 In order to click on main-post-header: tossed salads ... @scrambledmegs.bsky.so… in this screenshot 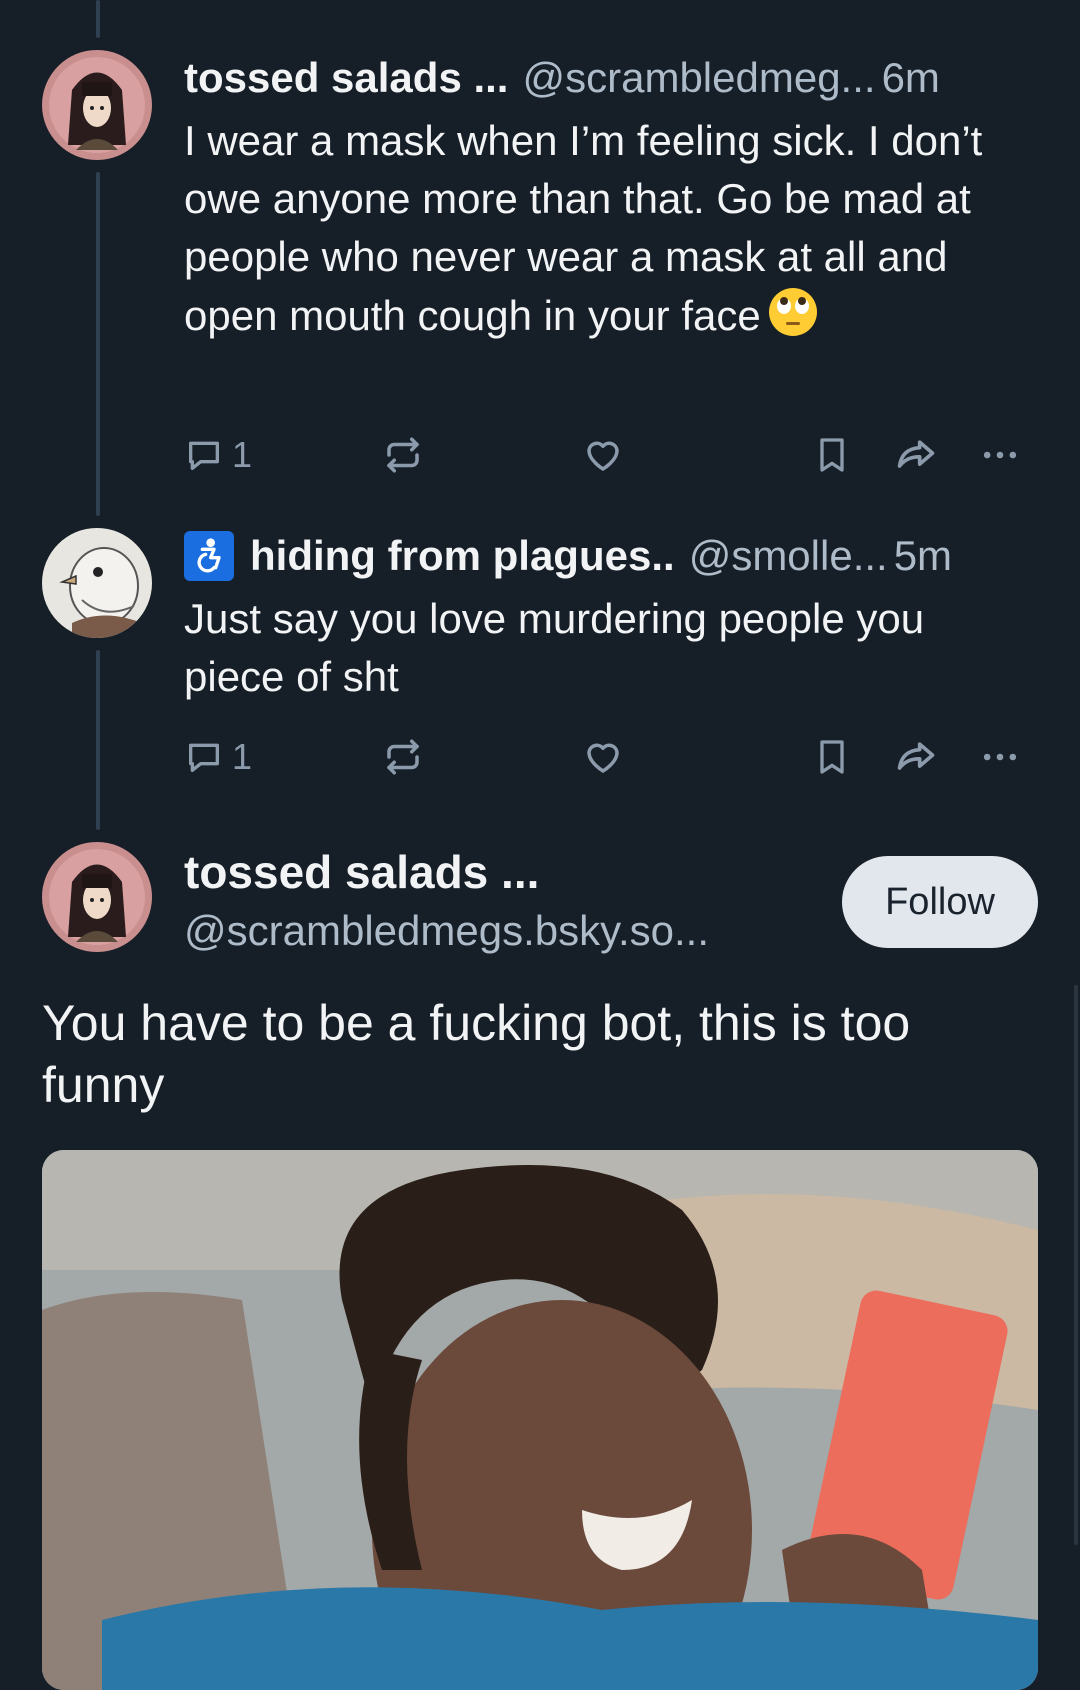, I will do `click(446, 901)`.